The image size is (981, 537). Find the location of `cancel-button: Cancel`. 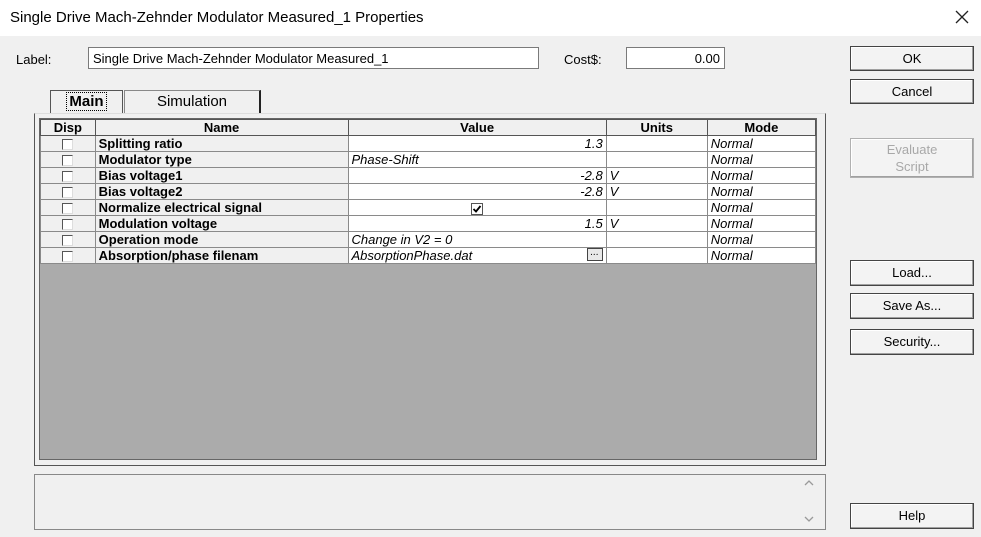

cancel-button: Cancel is located at coordinates (912, 91).